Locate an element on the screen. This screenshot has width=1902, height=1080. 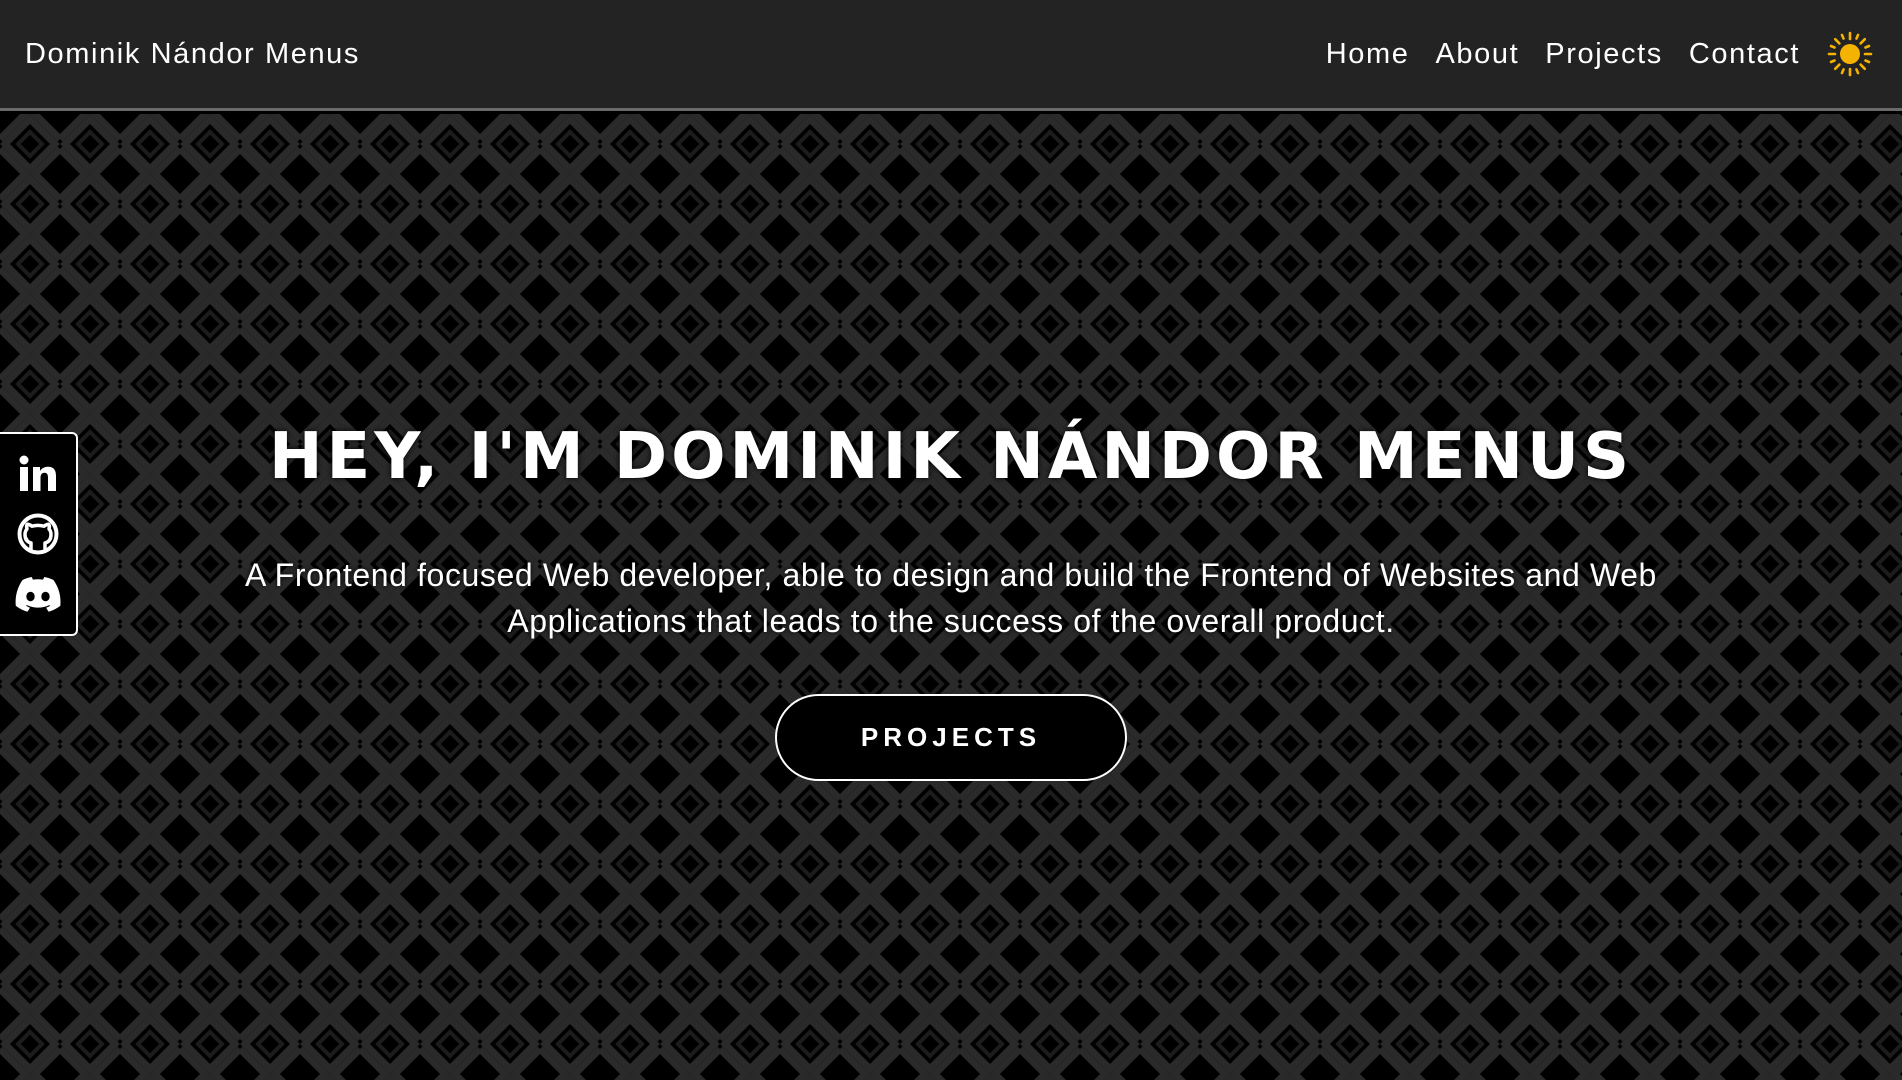
linkedin-icon is located at coordinates (37, 473).